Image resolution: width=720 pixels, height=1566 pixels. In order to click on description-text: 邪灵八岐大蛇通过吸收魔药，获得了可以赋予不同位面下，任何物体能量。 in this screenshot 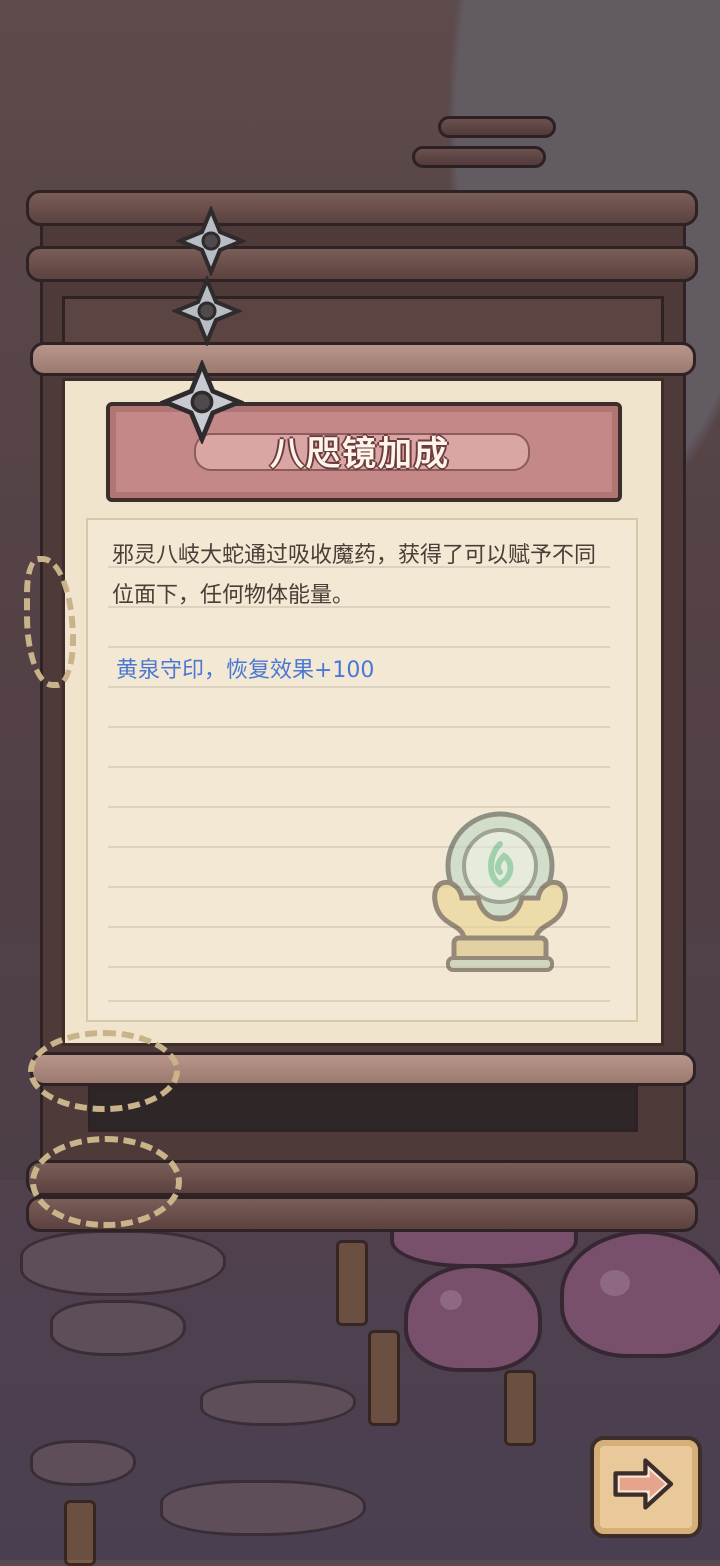, I will do `click(354, 575)`.